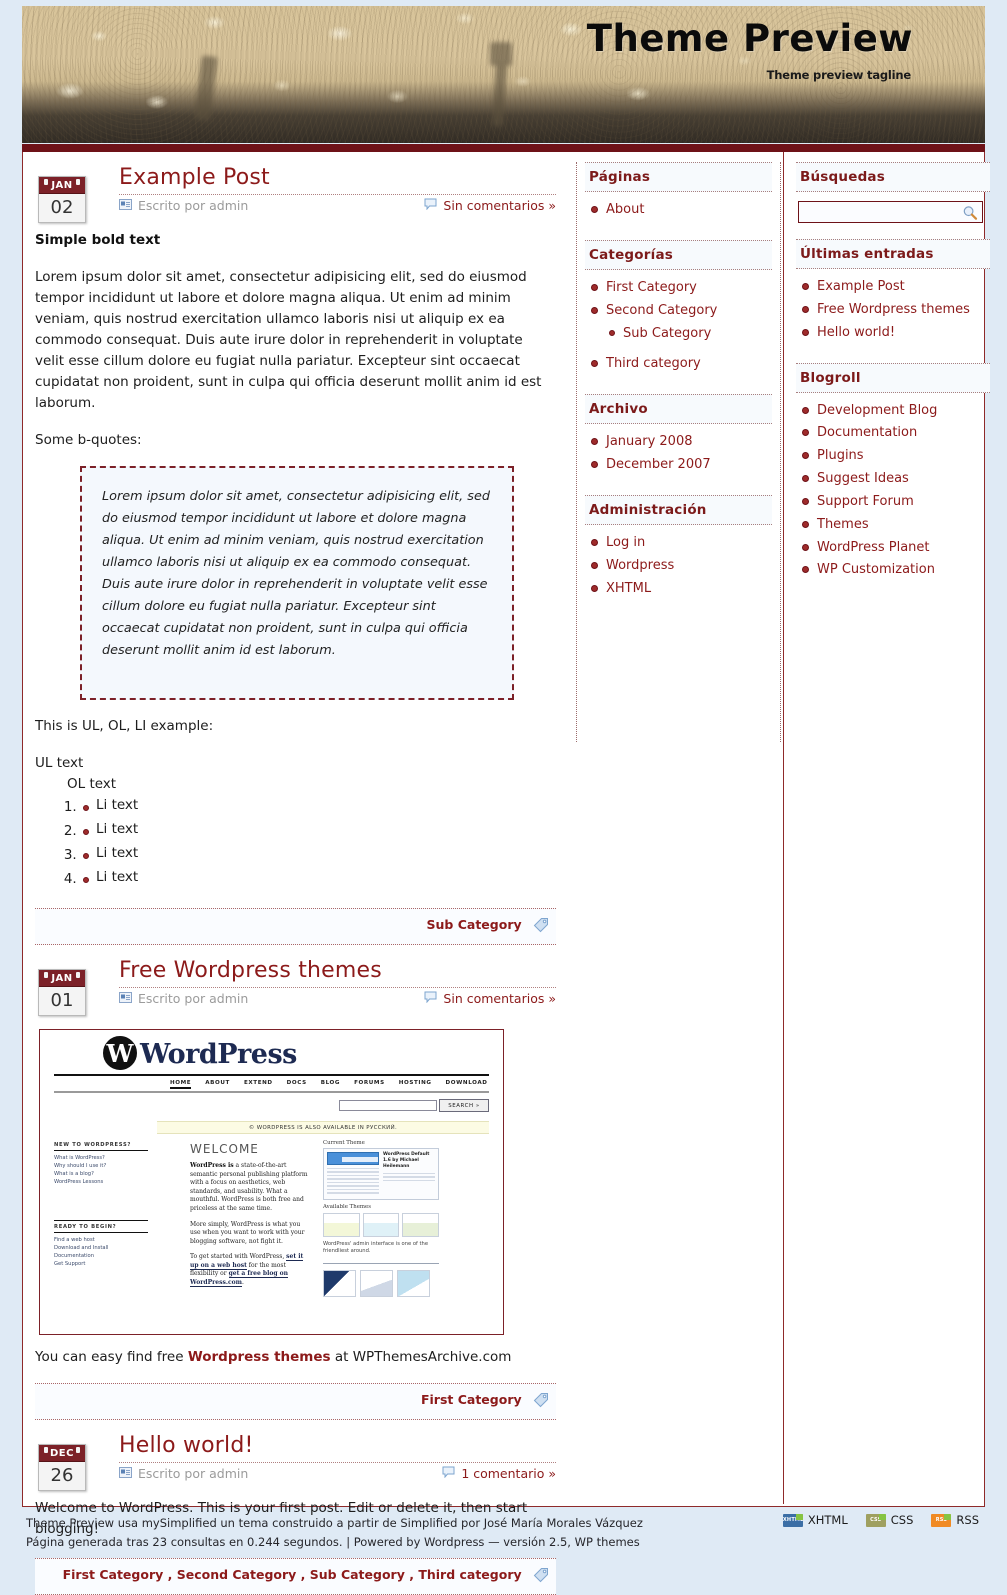 The width and height of the screenshot is (1007, 1595). Describe the element at coordinates (337, 1002) in the screenshot. I see `post-meta: Escrito por admin Sin comentarios »` at that location.